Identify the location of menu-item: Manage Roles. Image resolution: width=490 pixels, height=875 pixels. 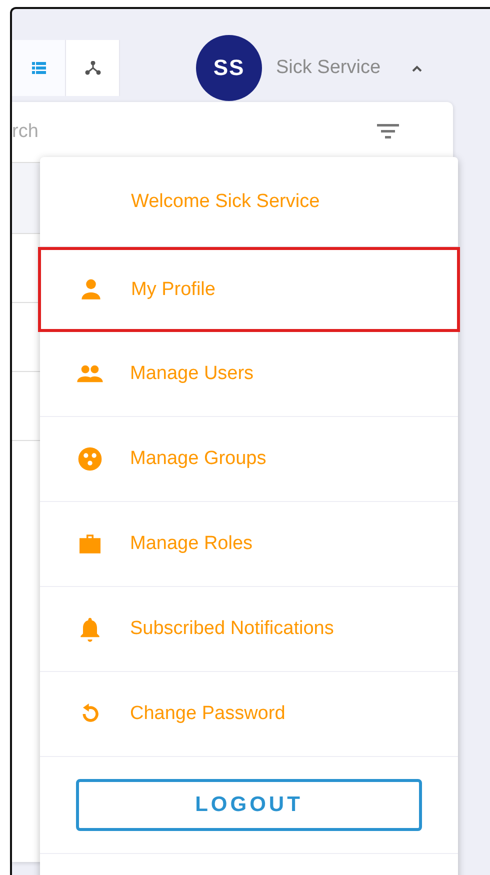
(249, 544).